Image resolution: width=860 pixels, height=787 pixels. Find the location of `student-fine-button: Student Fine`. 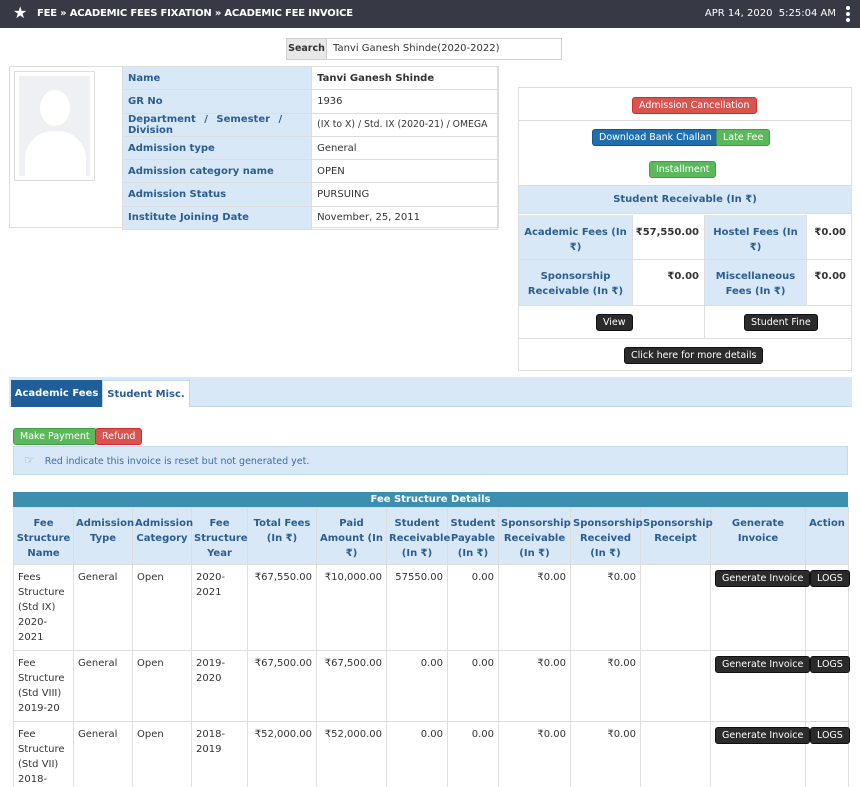

student-fine-button: Student Fine is located at coordinates (781, 322).